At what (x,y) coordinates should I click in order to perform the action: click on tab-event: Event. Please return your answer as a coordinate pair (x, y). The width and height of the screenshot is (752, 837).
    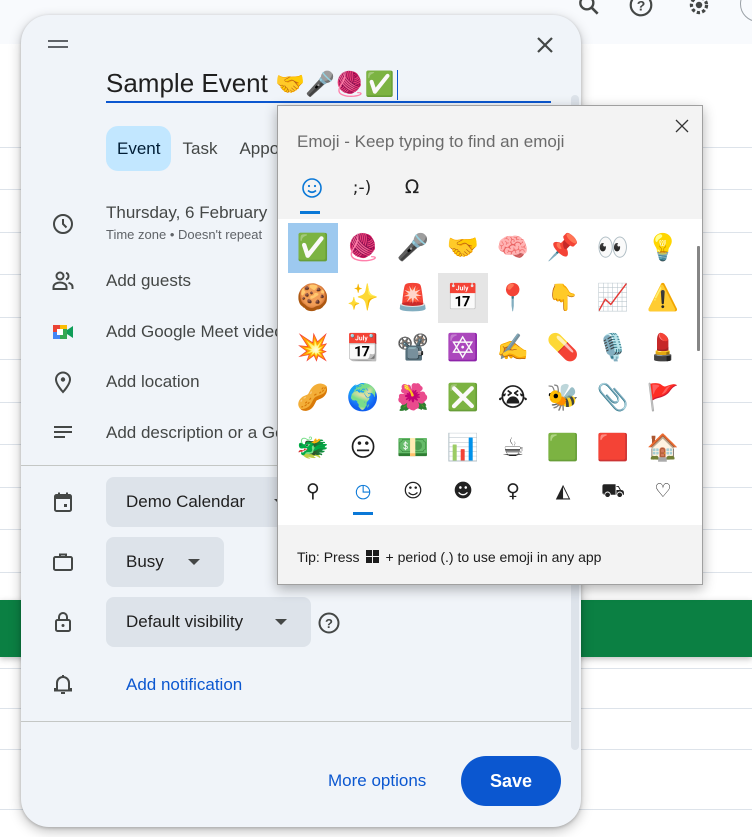
    Looking at the image, I should click on (139, 148).